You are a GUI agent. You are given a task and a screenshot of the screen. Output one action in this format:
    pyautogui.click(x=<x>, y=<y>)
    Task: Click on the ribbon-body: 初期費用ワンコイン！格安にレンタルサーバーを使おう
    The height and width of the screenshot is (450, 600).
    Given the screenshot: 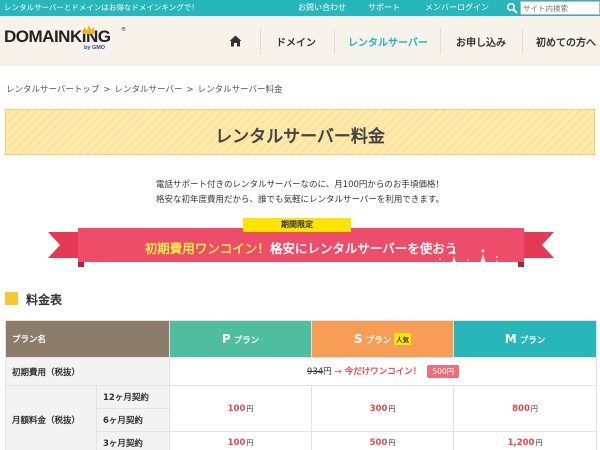 What is the action you would take?
    pyautogui.click(x=301, y=252)
    